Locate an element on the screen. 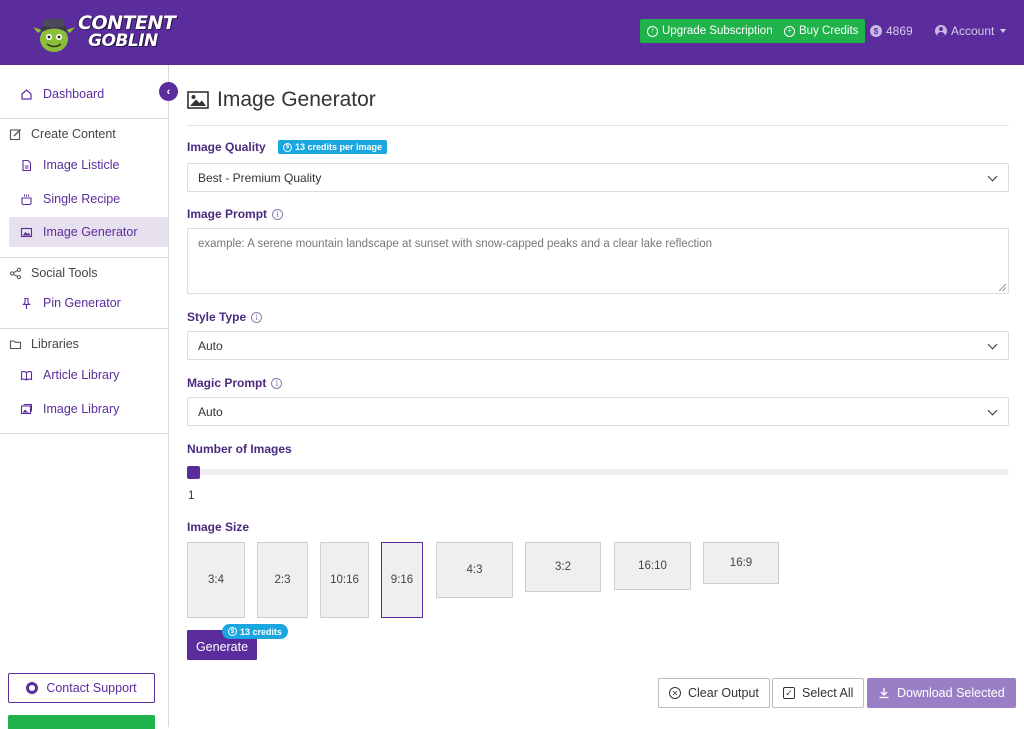 The image size is (1024, 729). goblin-mascot-icon is located at coordinates (54, 35).